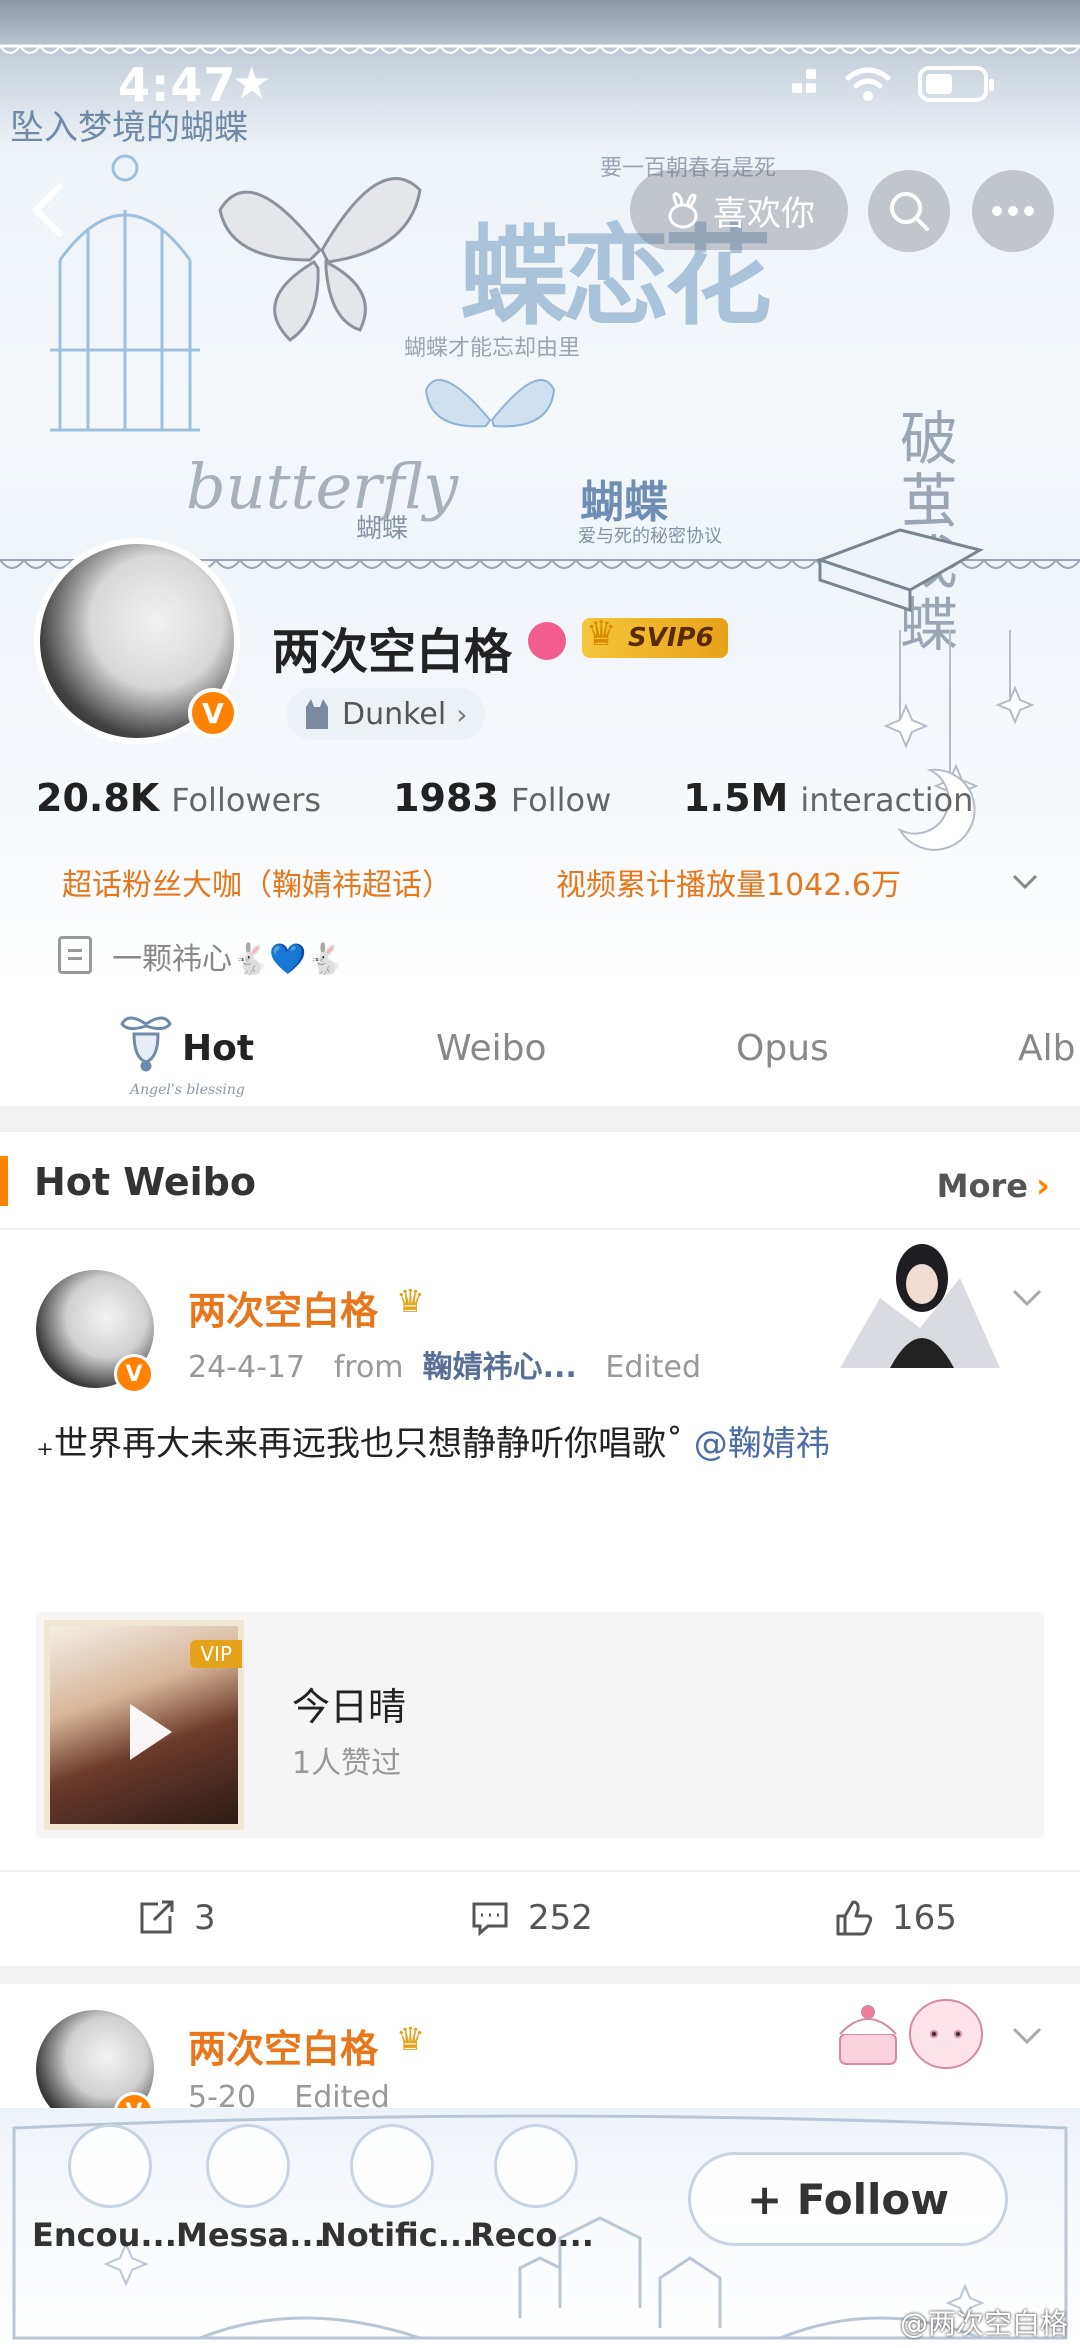  I want to click on music-subtitle: 1人赞过, so click(347, 1763).